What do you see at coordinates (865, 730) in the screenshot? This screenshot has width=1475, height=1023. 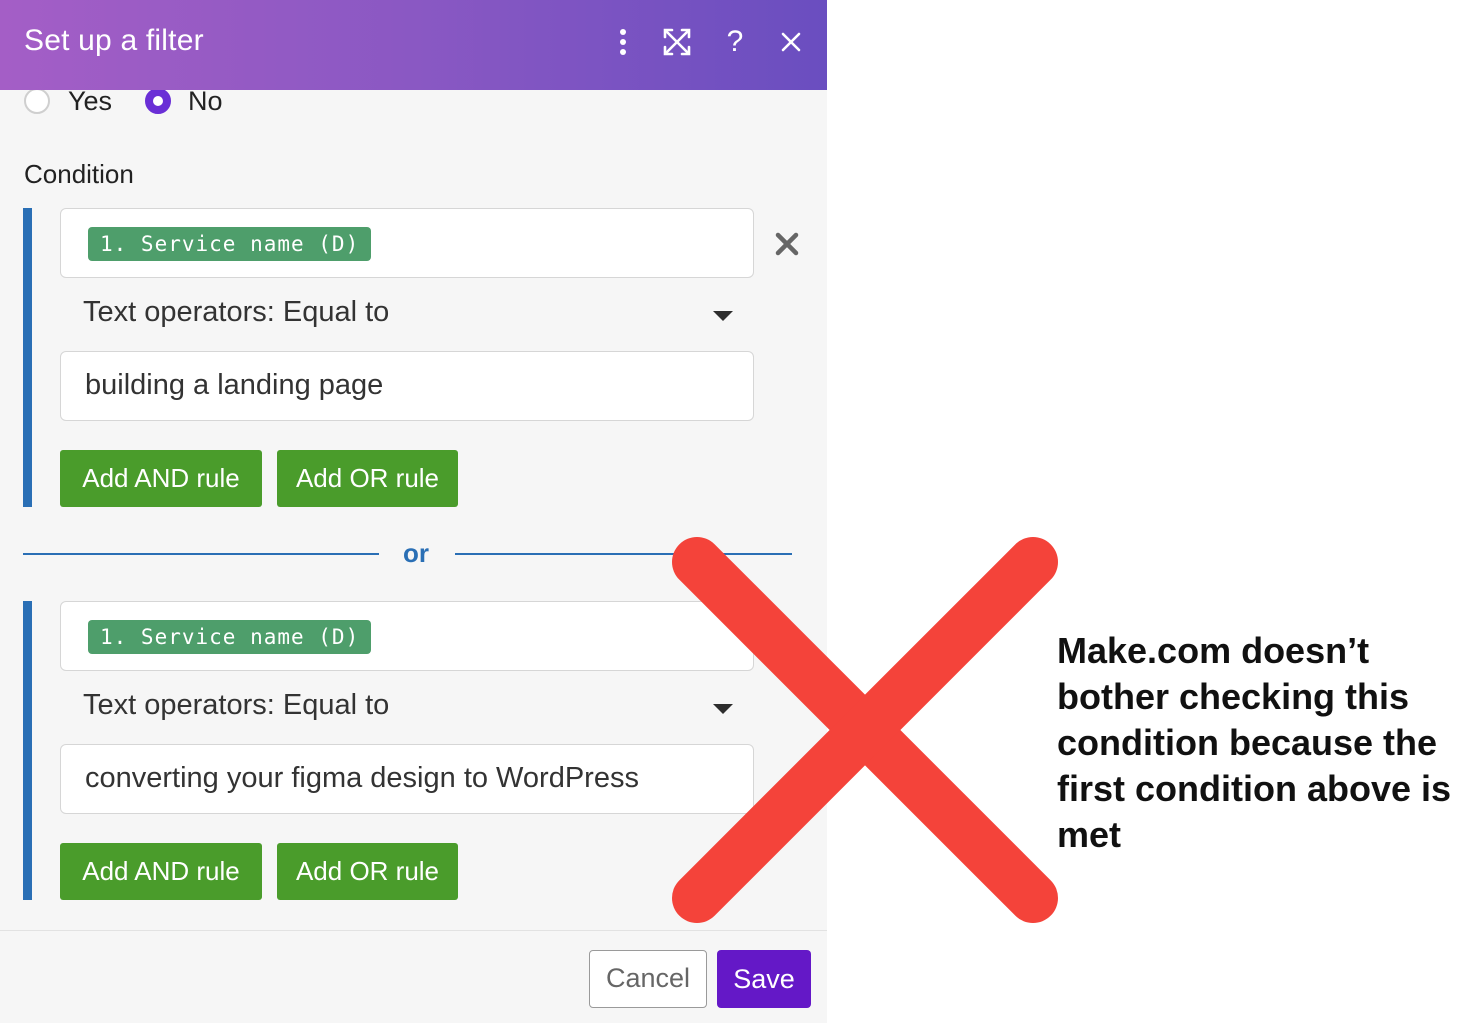 I see `cross-mark-icon` at bounding box center [865, 730].